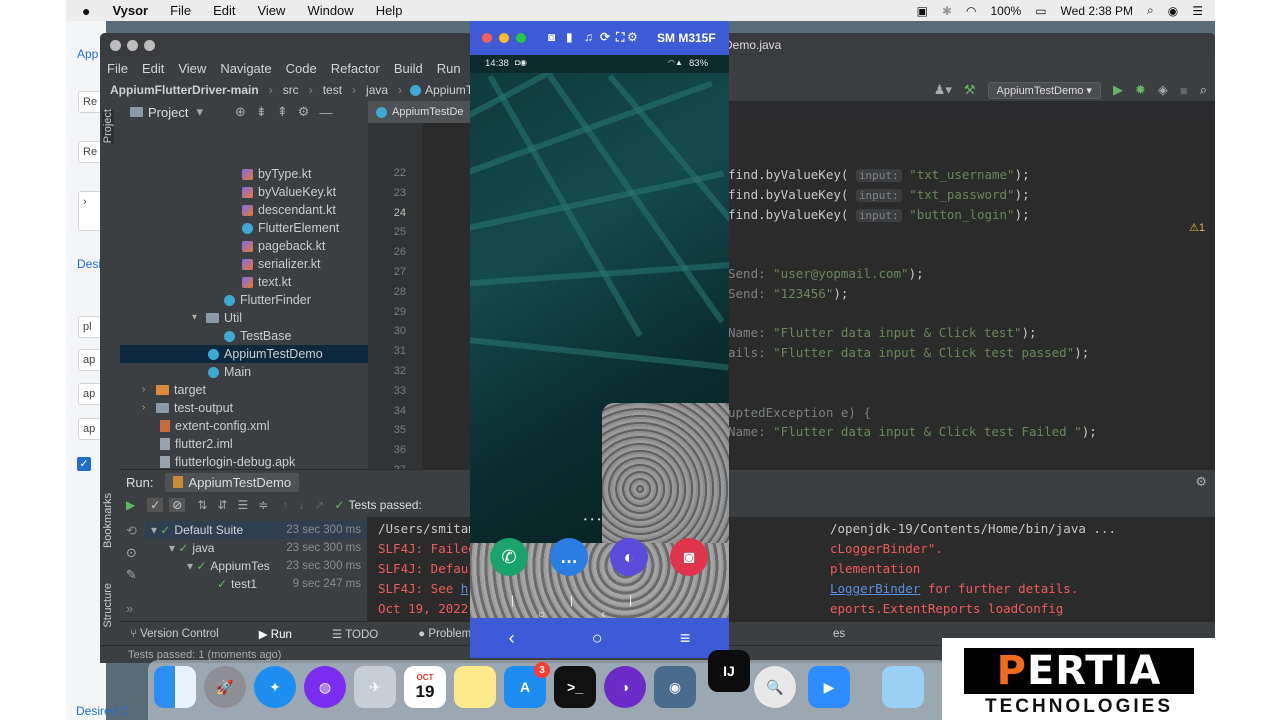 This screenshot has width=1280, height=720. I want to click on breadcrumb-test: test, so click(332, 90).